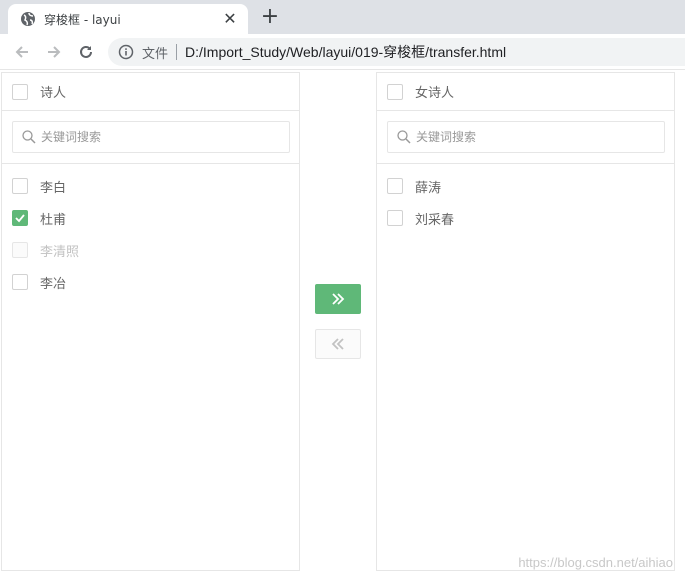  Describe the element at coordinates (20, 91) in the screenshot. I see `left-select-all-checkbox` at that location.